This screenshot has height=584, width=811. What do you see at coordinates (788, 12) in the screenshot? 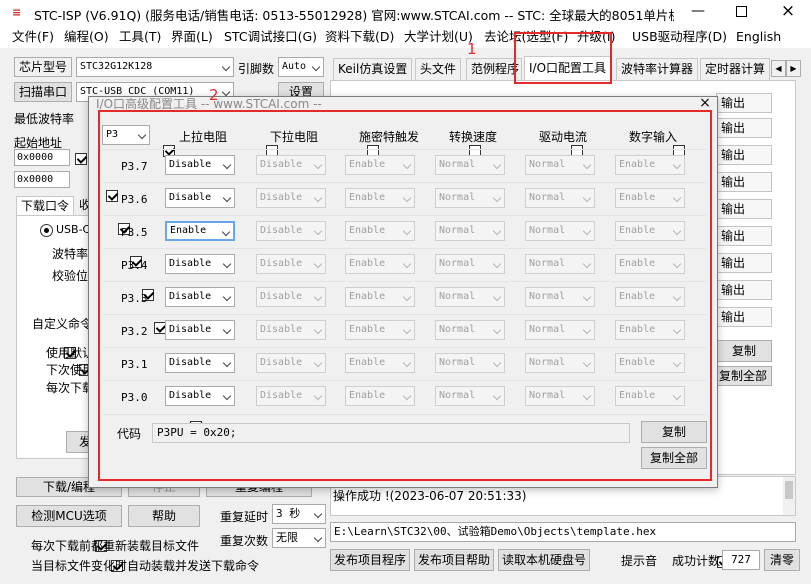
I see `close-button: ×` at bounding box center [788, 12].